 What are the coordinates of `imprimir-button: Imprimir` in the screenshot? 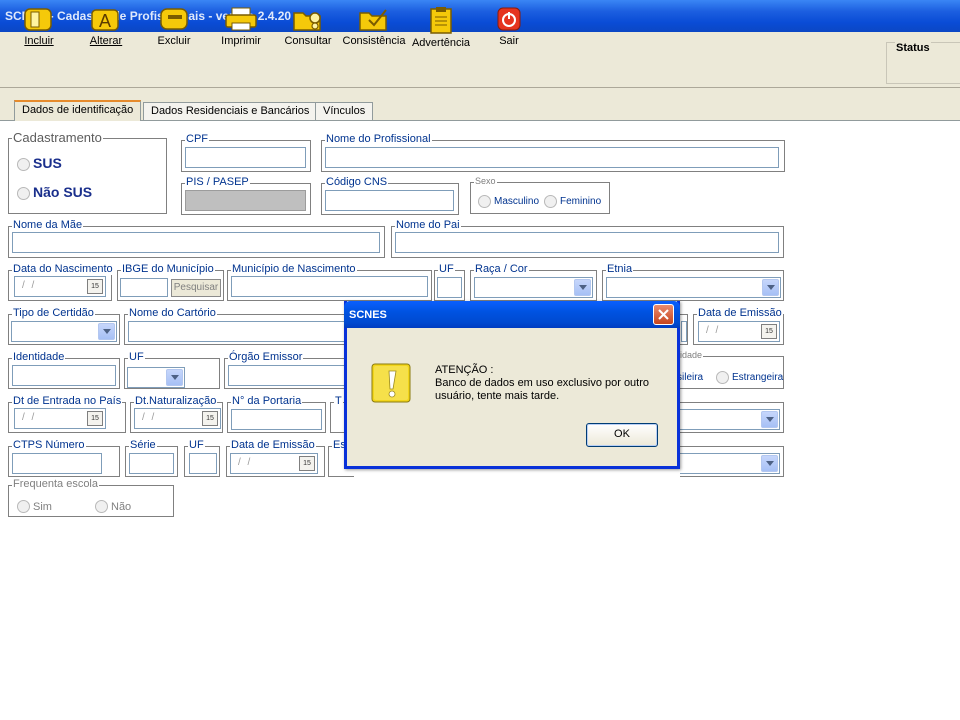 It's located at (241, 28).